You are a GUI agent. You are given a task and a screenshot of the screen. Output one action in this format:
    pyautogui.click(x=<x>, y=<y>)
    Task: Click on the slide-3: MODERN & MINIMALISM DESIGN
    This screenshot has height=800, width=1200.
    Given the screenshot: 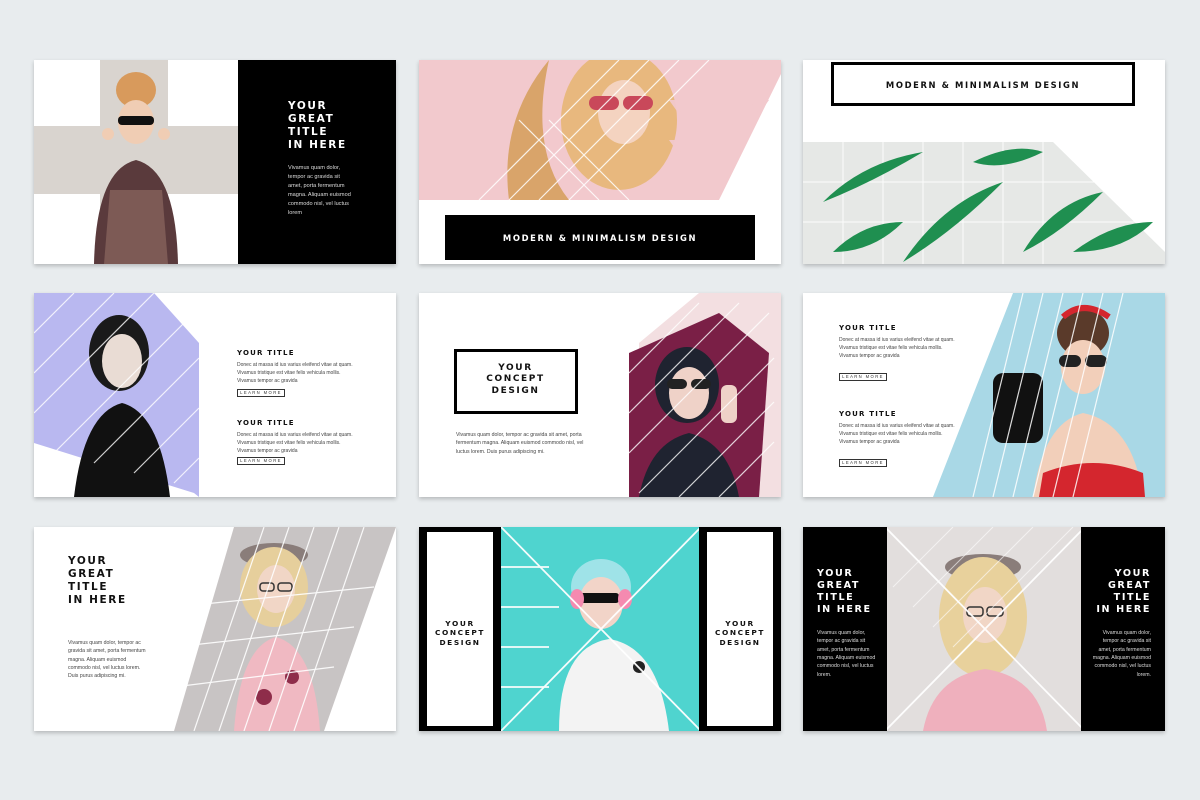 What is the action you would take?
    pyautogui.click(x=984, y=162)
    